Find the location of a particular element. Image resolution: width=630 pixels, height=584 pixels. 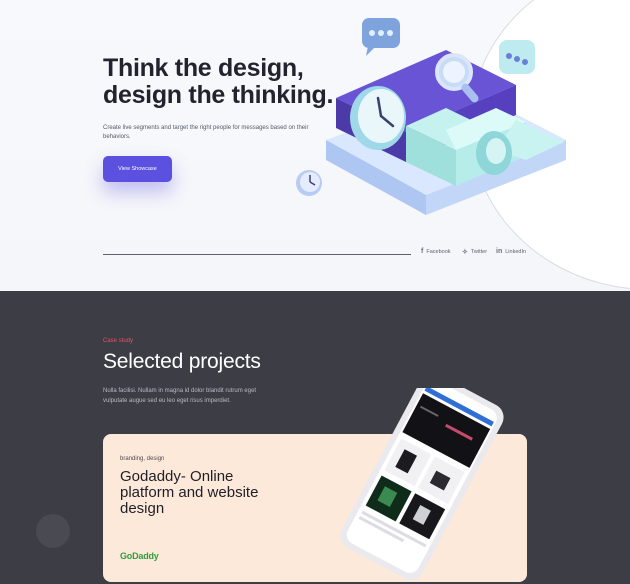

view-showcase-button: View Showcase is located at coordinates (137, 169).